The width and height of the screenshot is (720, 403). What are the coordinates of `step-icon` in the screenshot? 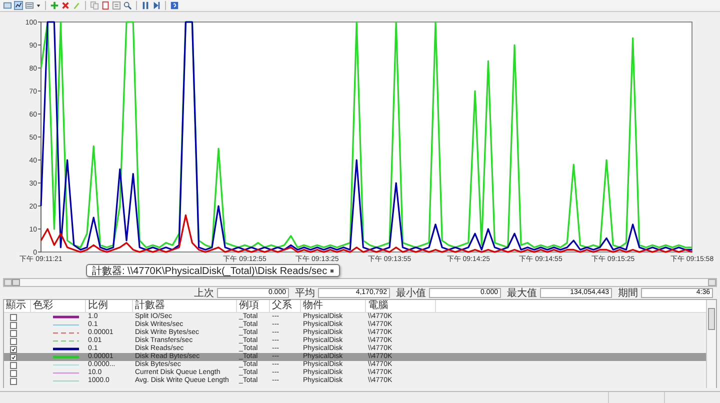 It's located at (156, 5).